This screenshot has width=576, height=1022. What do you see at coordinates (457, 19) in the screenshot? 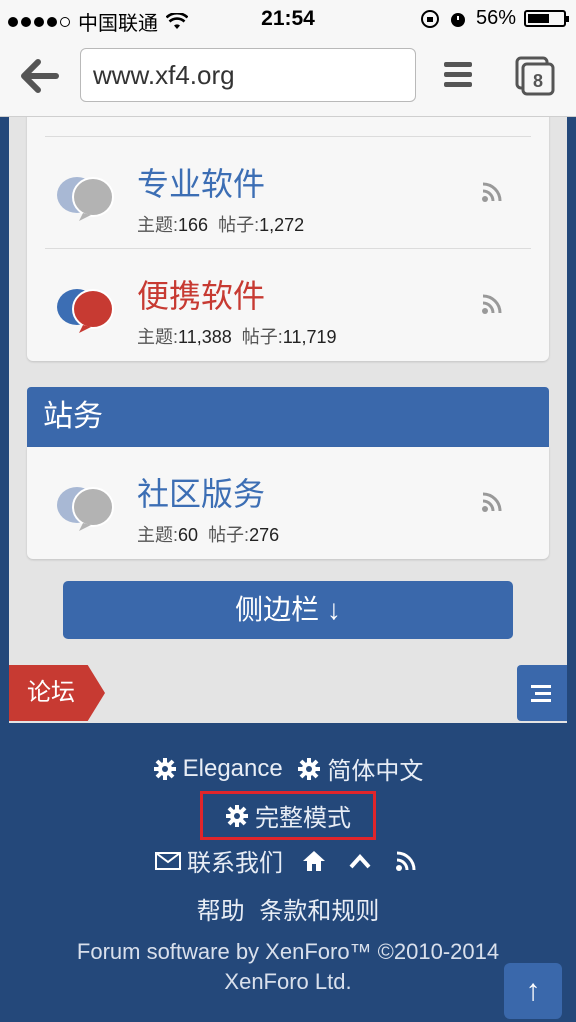
I see `alarm-icon` at bounding box center [457, 19].